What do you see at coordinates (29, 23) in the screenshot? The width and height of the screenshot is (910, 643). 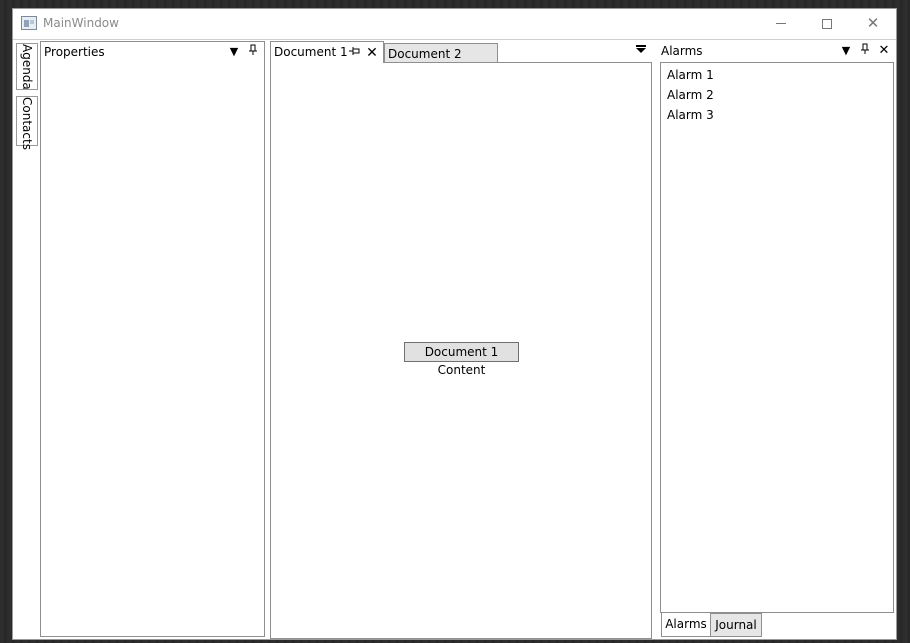 I see `app-window-icon` at bounding box center [29, 23].